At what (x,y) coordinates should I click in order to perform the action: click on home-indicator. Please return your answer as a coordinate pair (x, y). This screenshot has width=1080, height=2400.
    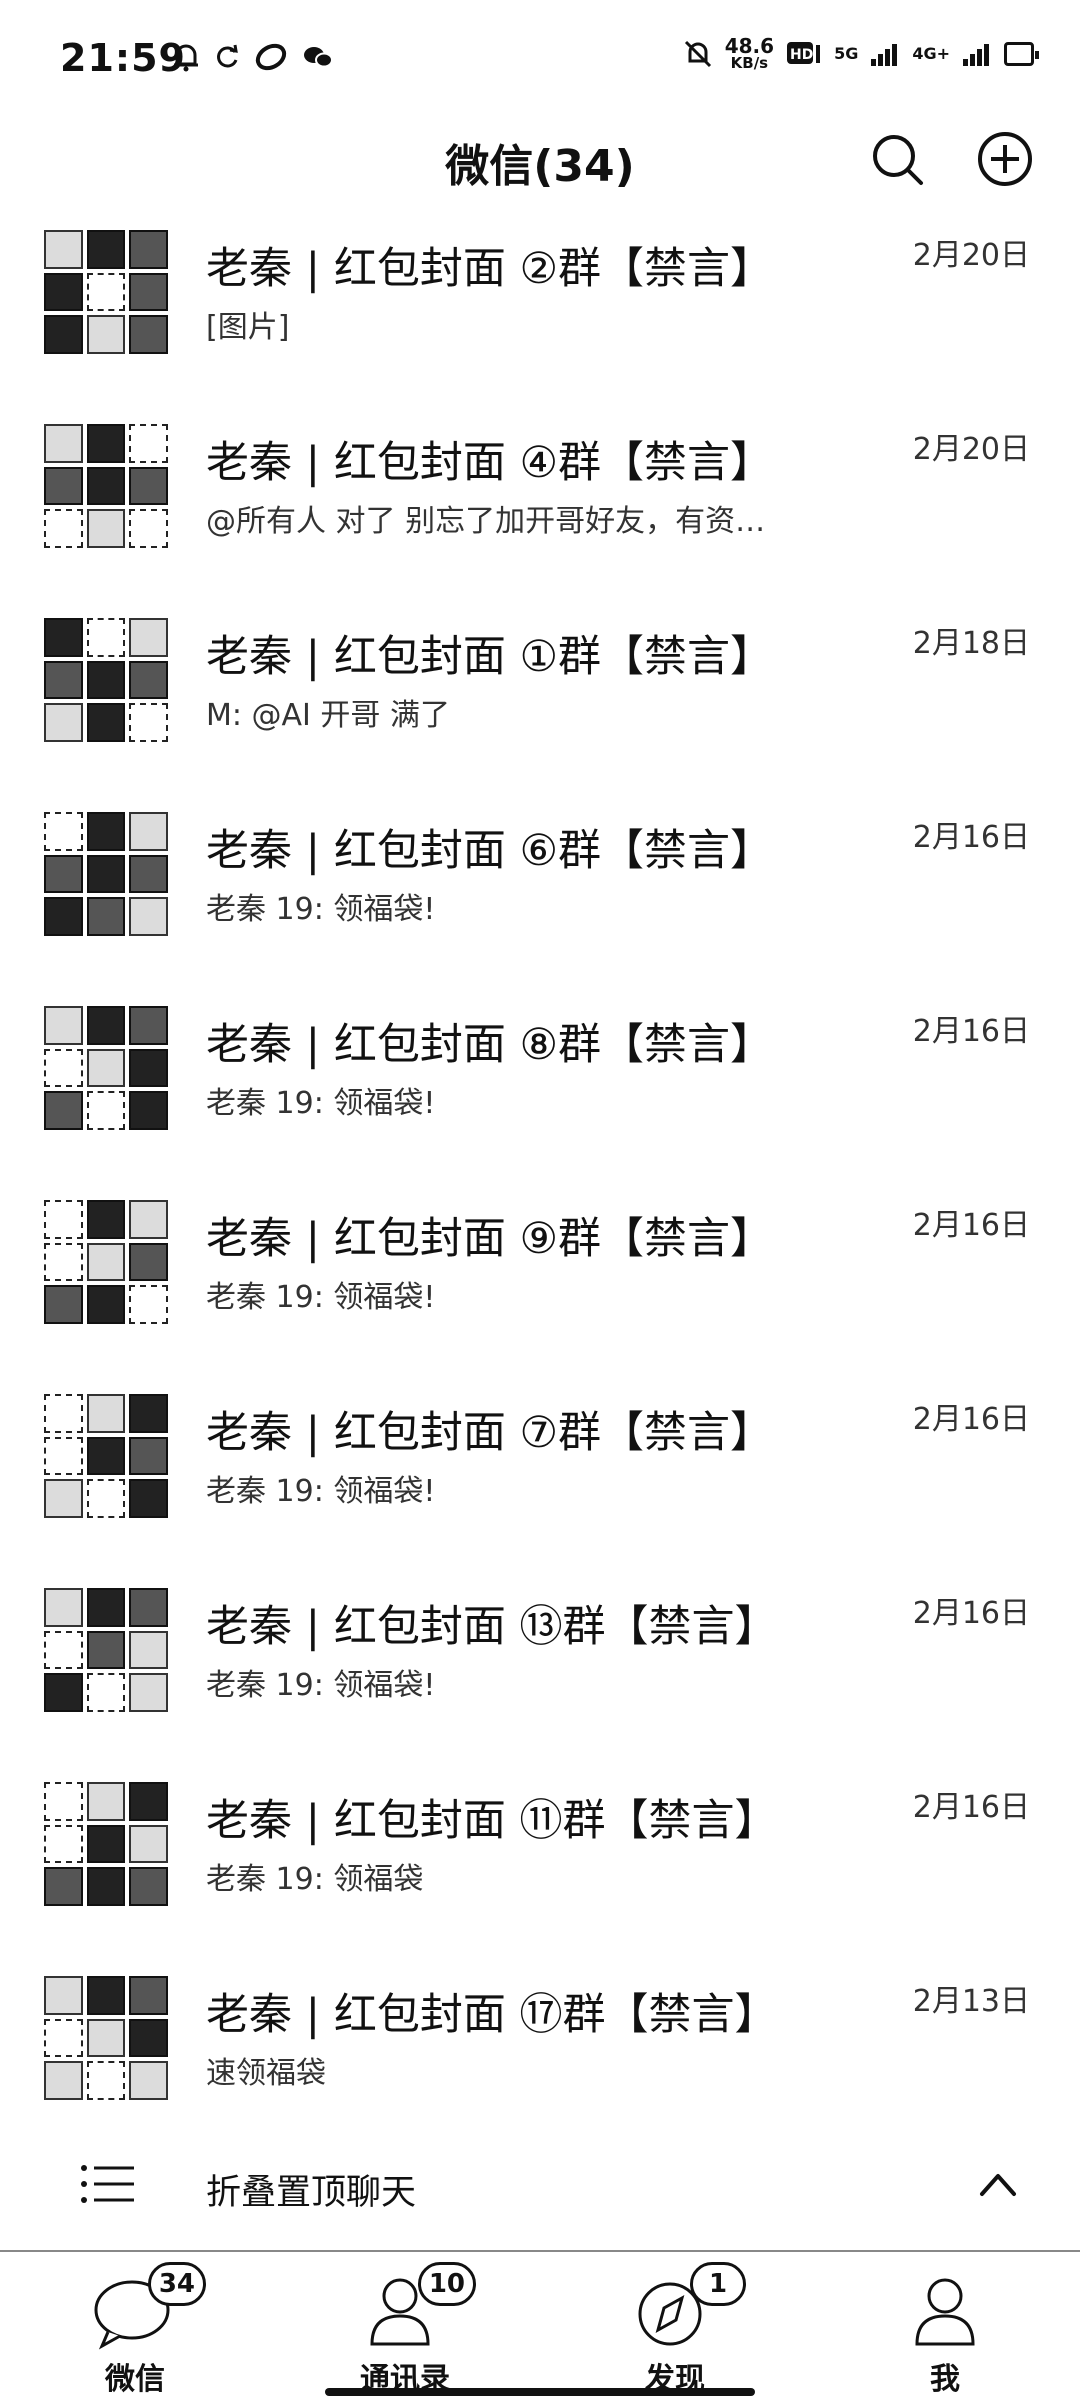
    Looking at the image, I should click on (540, 2392).